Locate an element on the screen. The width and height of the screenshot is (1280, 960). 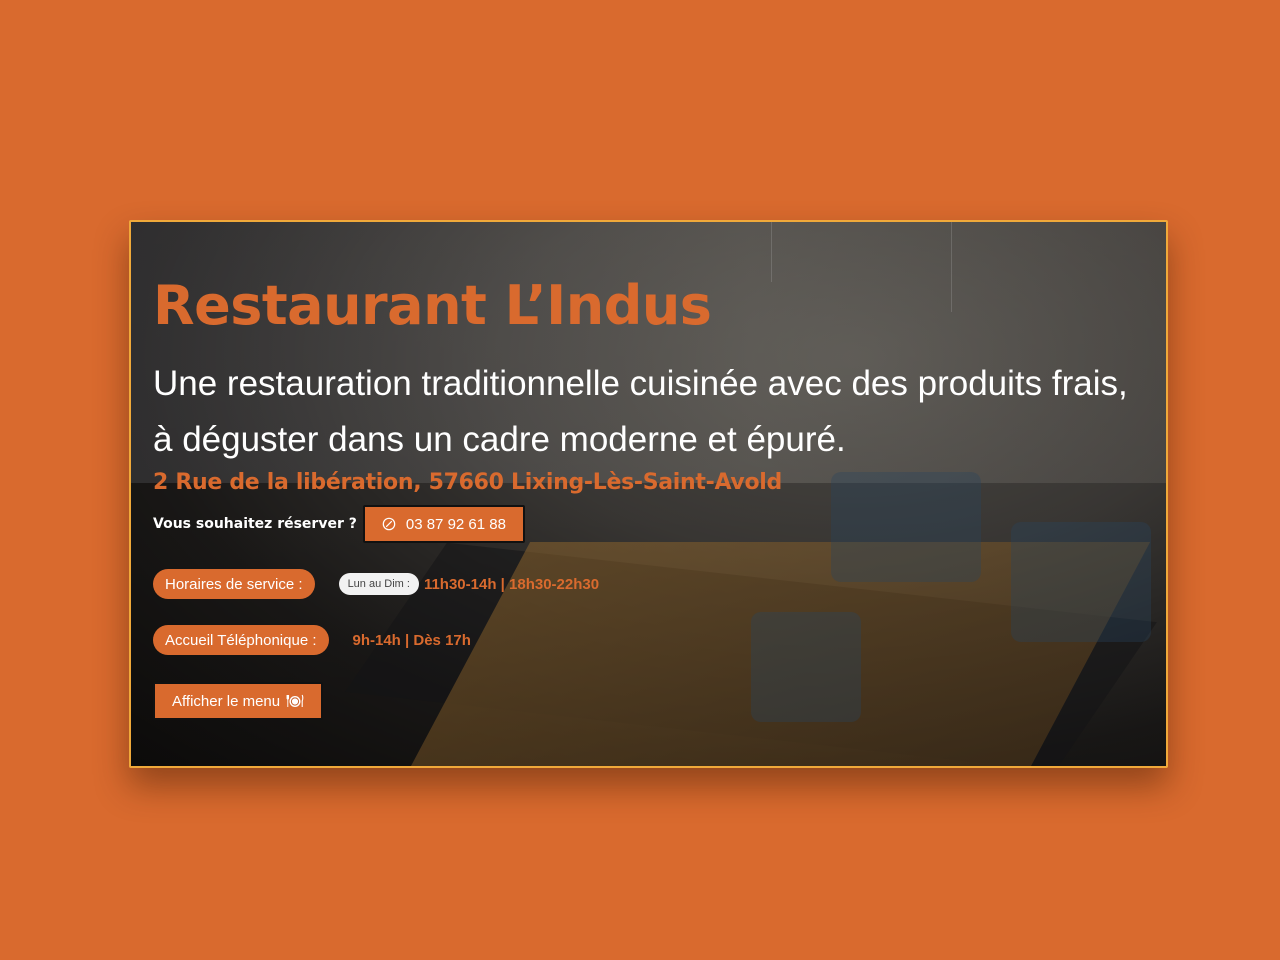
service-days-badge: Lun au Dim : is located at coordinates (378, 584).